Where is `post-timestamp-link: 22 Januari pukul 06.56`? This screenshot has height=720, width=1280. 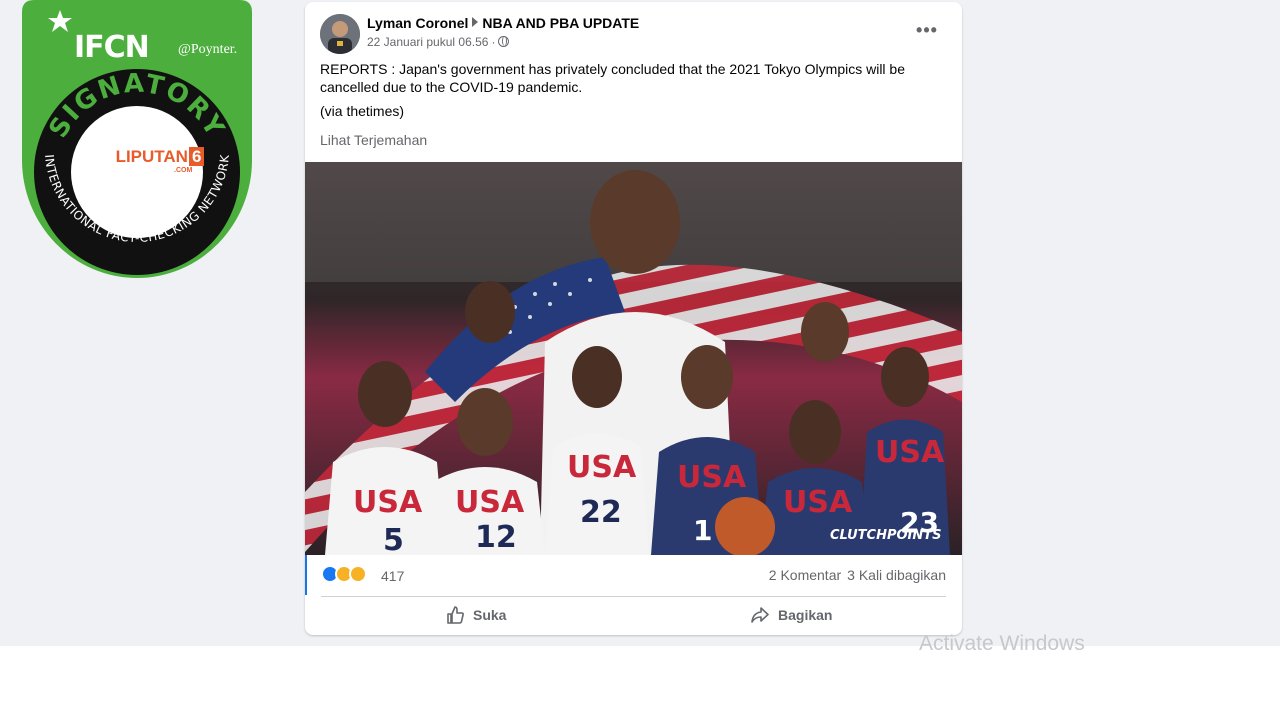 post-timestamp-link: 22 Januari pukul 06.56 is located at coordinates (427, 42).